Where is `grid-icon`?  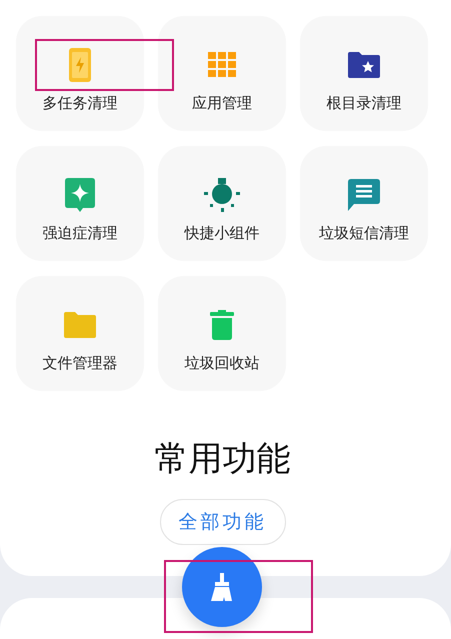
grid-icon is located at coordinates (222, 65).